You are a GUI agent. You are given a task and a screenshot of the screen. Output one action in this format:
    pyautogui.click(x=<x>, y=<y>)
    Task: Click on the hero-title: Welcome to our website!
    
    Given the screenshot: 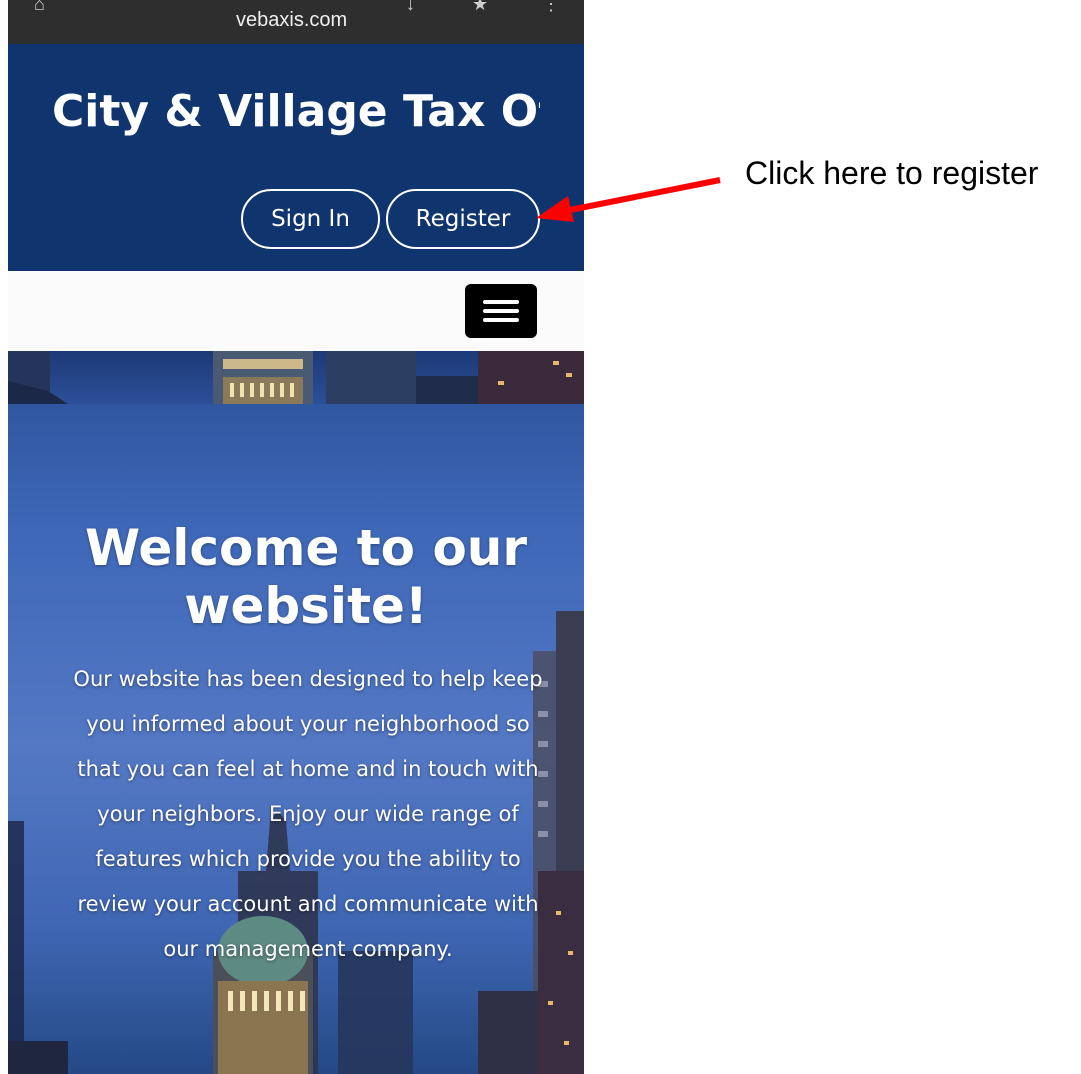 What is the action you would take?
    pyautogui.click(x=306, y=577)
    